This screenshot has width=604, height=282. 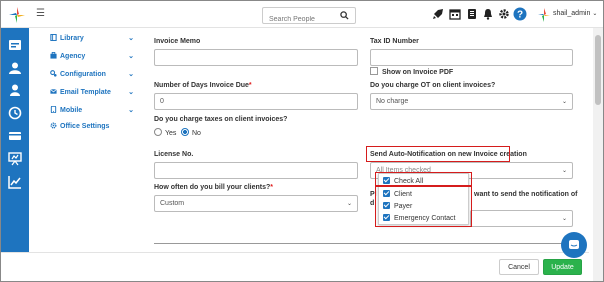 I want to click on days-due-input: 0, so click(x=256, y=101).